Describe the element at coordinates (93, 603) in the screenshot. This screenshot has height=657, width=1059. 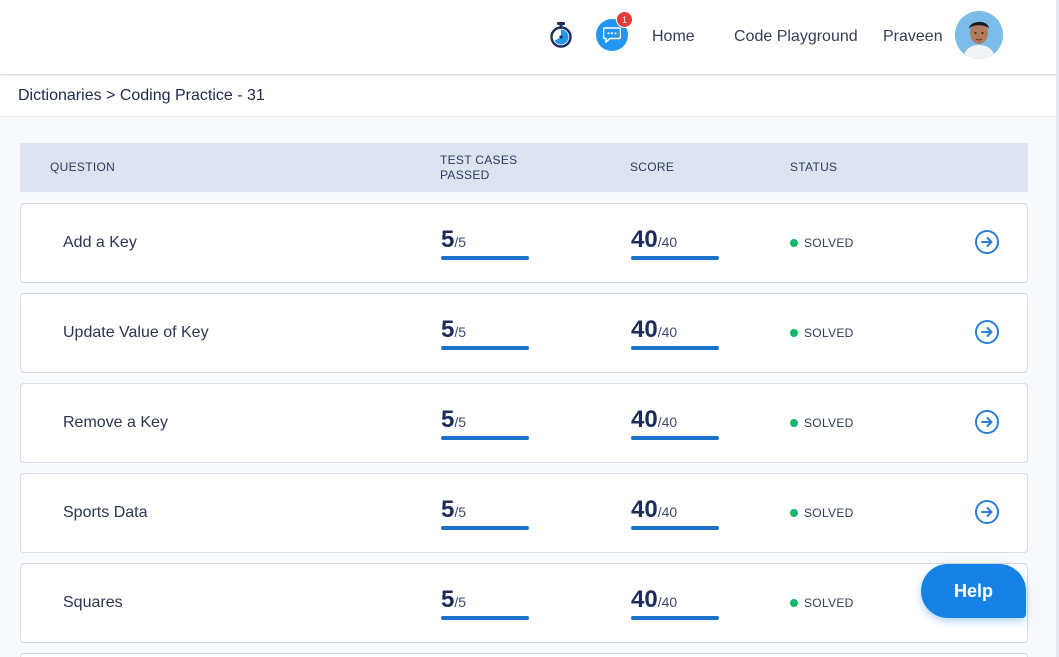
I see `question-title: Squares` at that location.